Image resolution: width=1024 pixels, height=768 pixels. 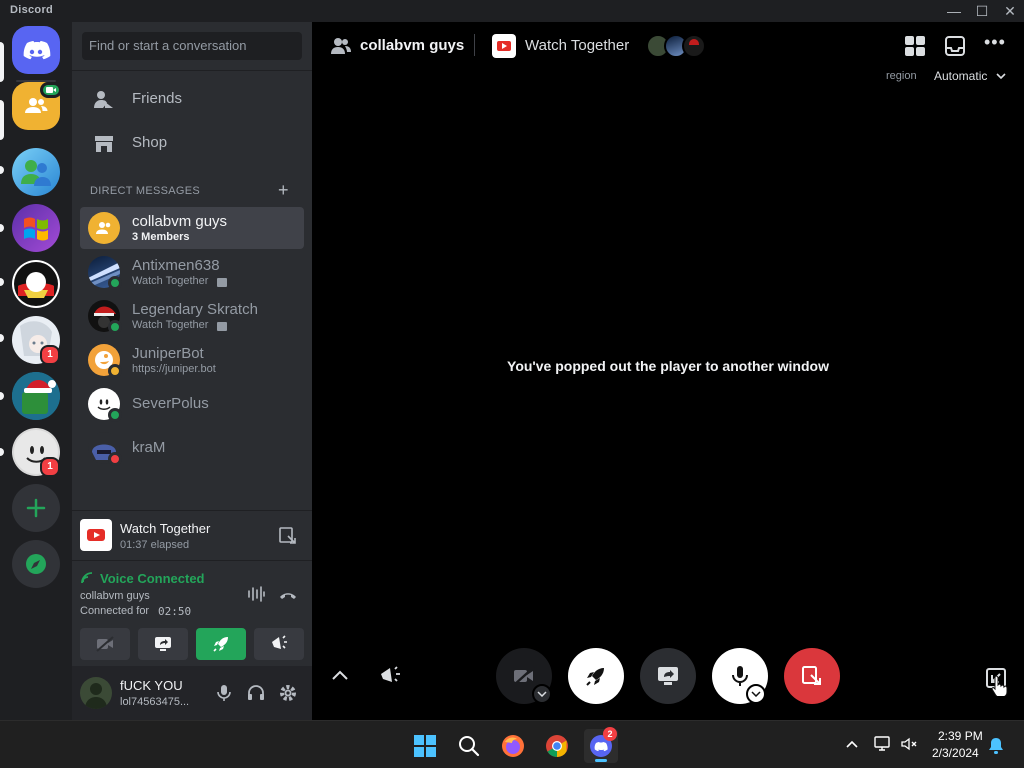 I want to click on maximize-button: ☐, so click(x=982, y=11).